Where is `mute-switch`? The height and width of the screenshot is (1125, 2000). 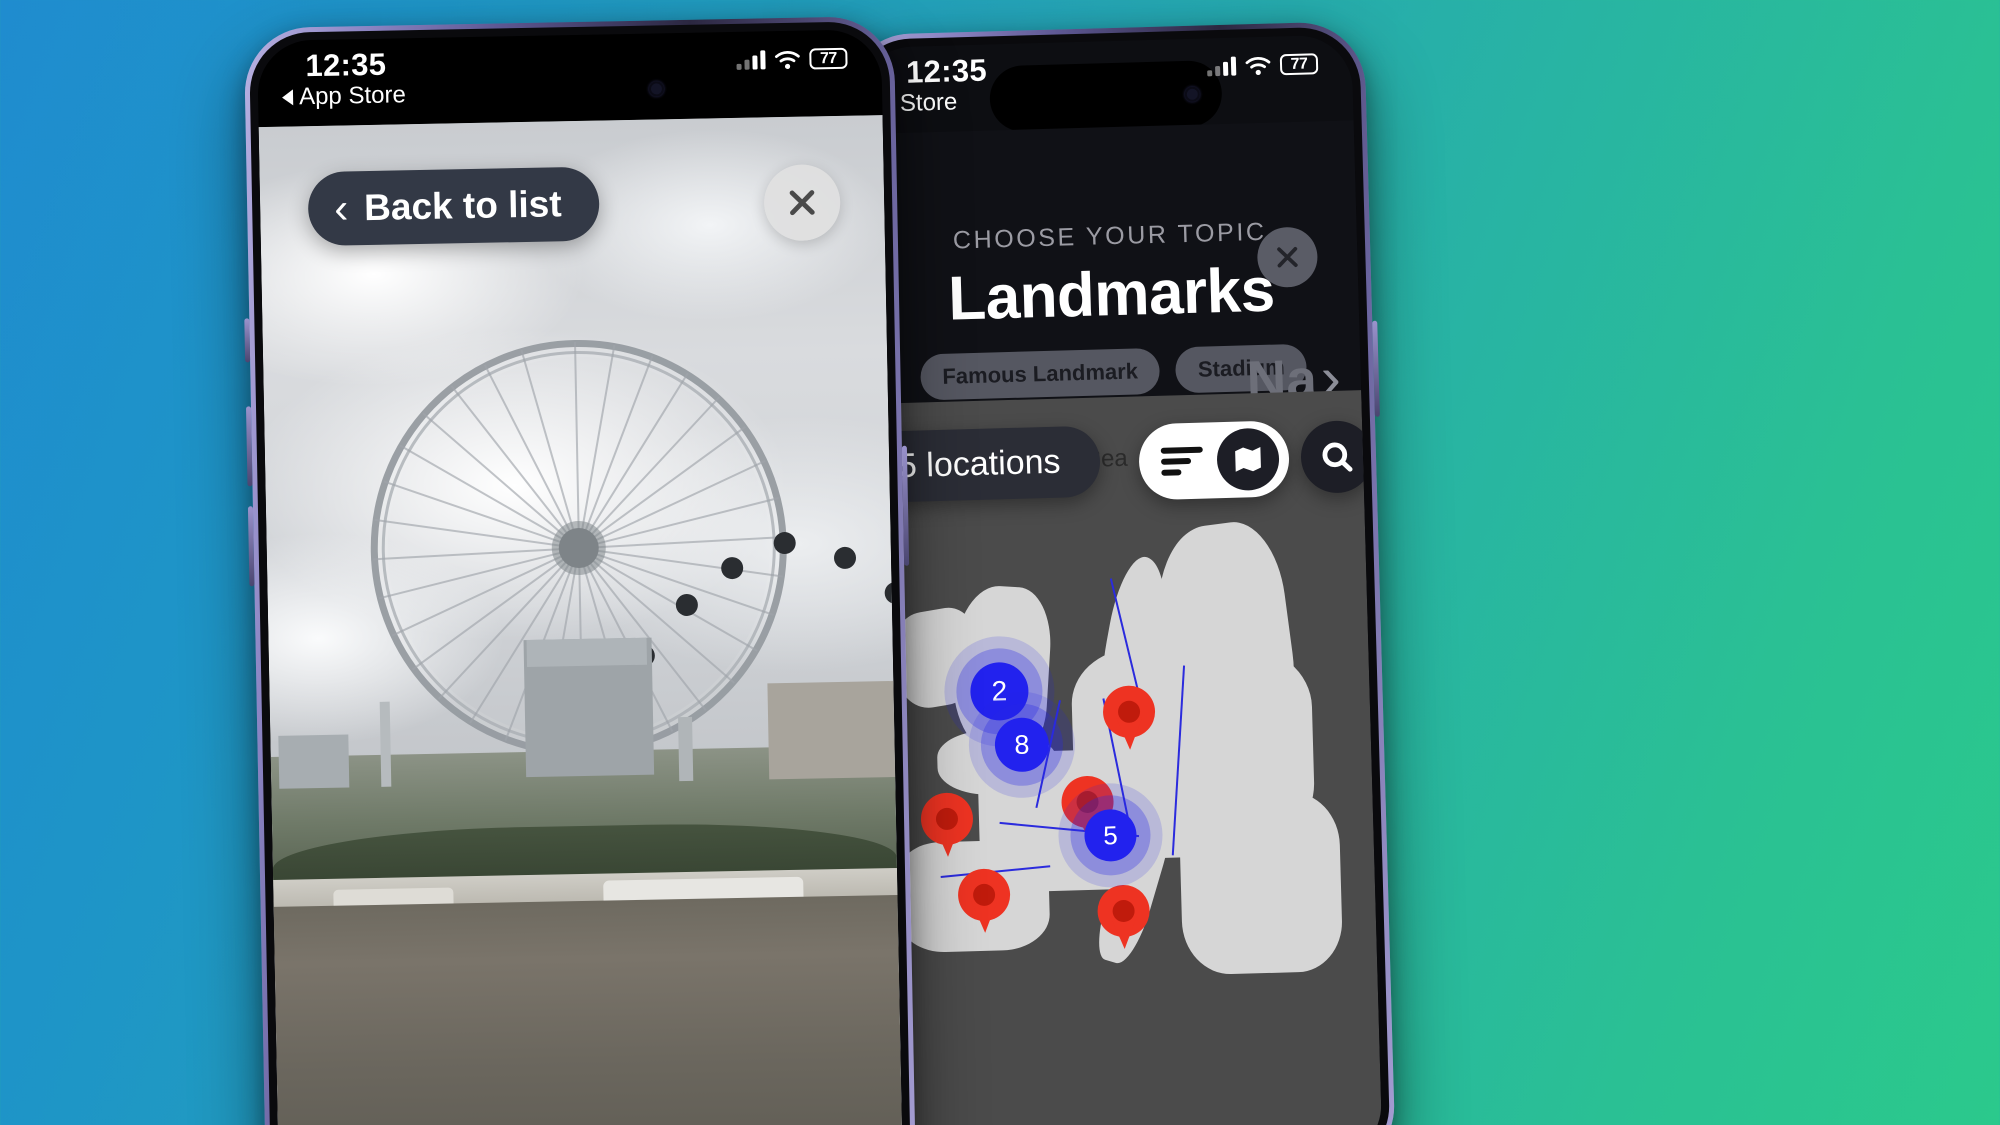
mute-switch is located at coordinates (247, 340).